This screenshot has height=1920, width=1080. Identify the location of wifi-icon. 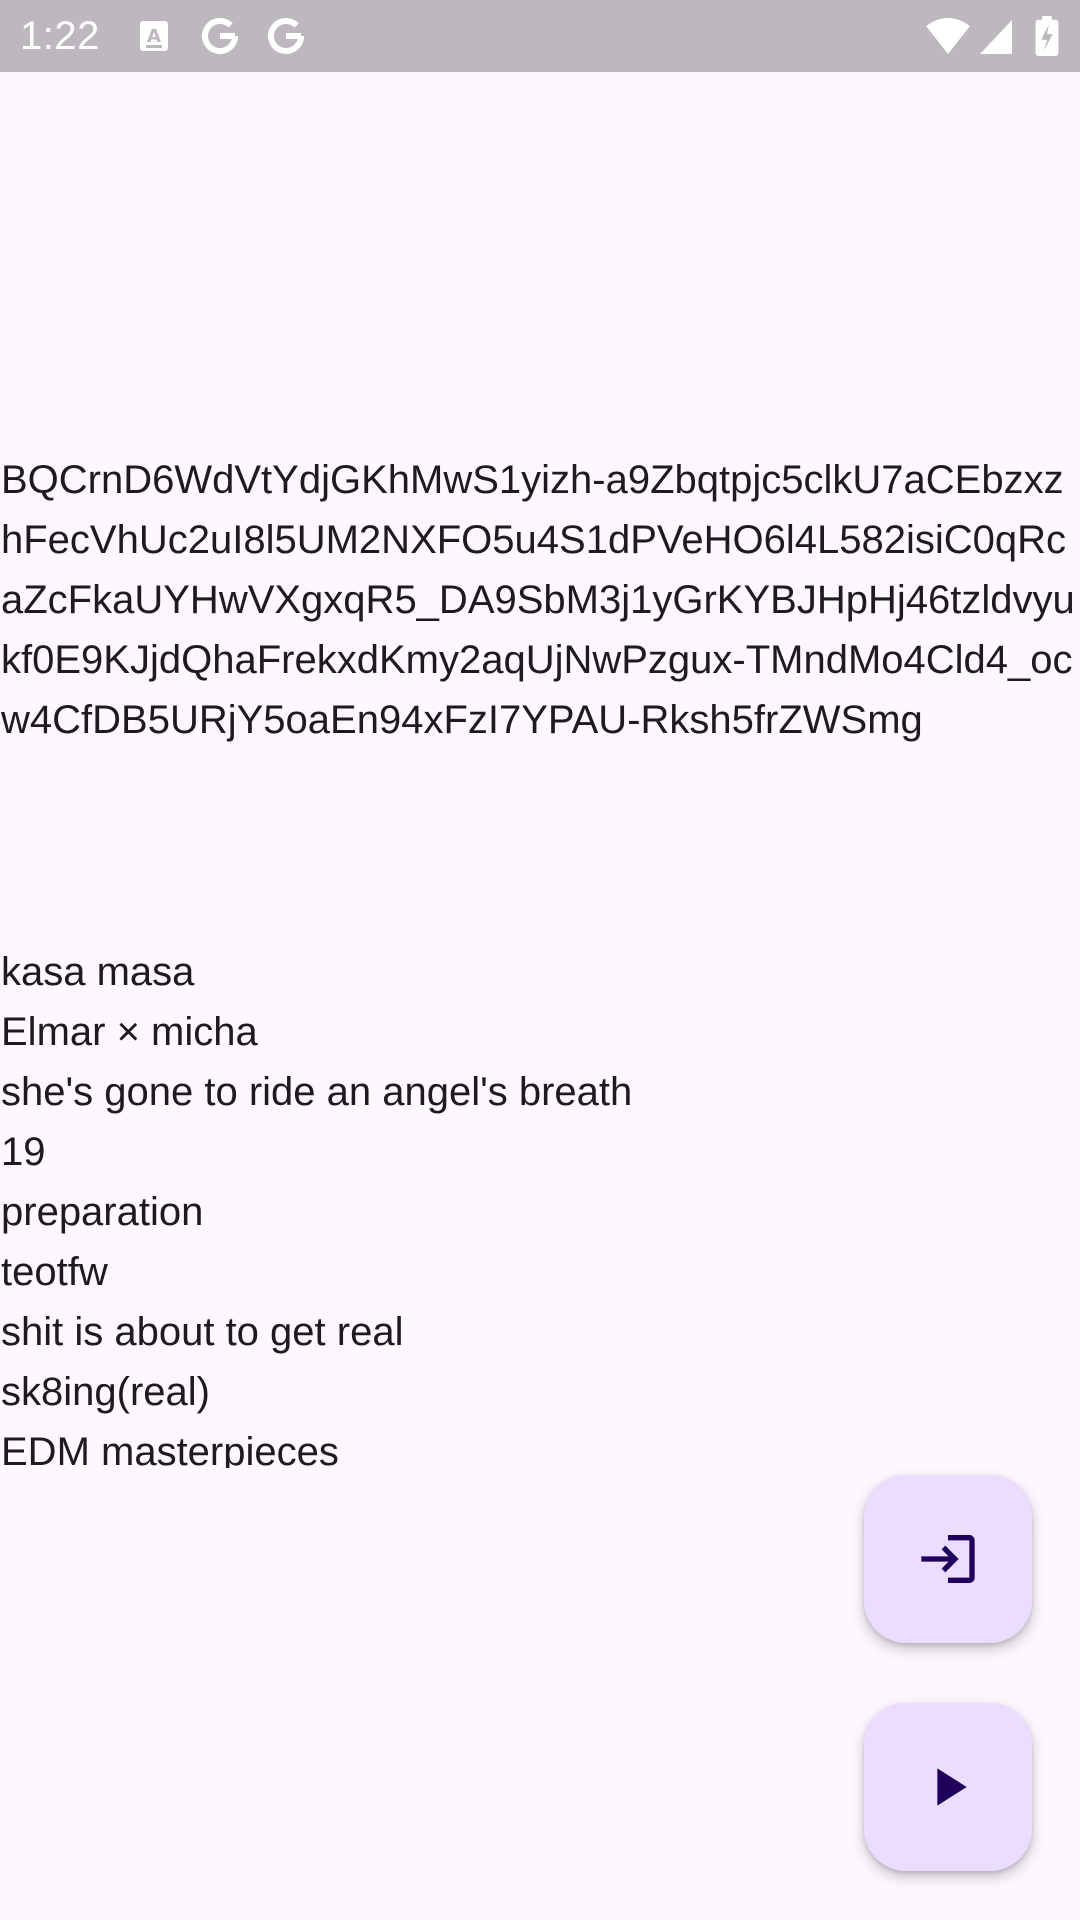
(948, 36).